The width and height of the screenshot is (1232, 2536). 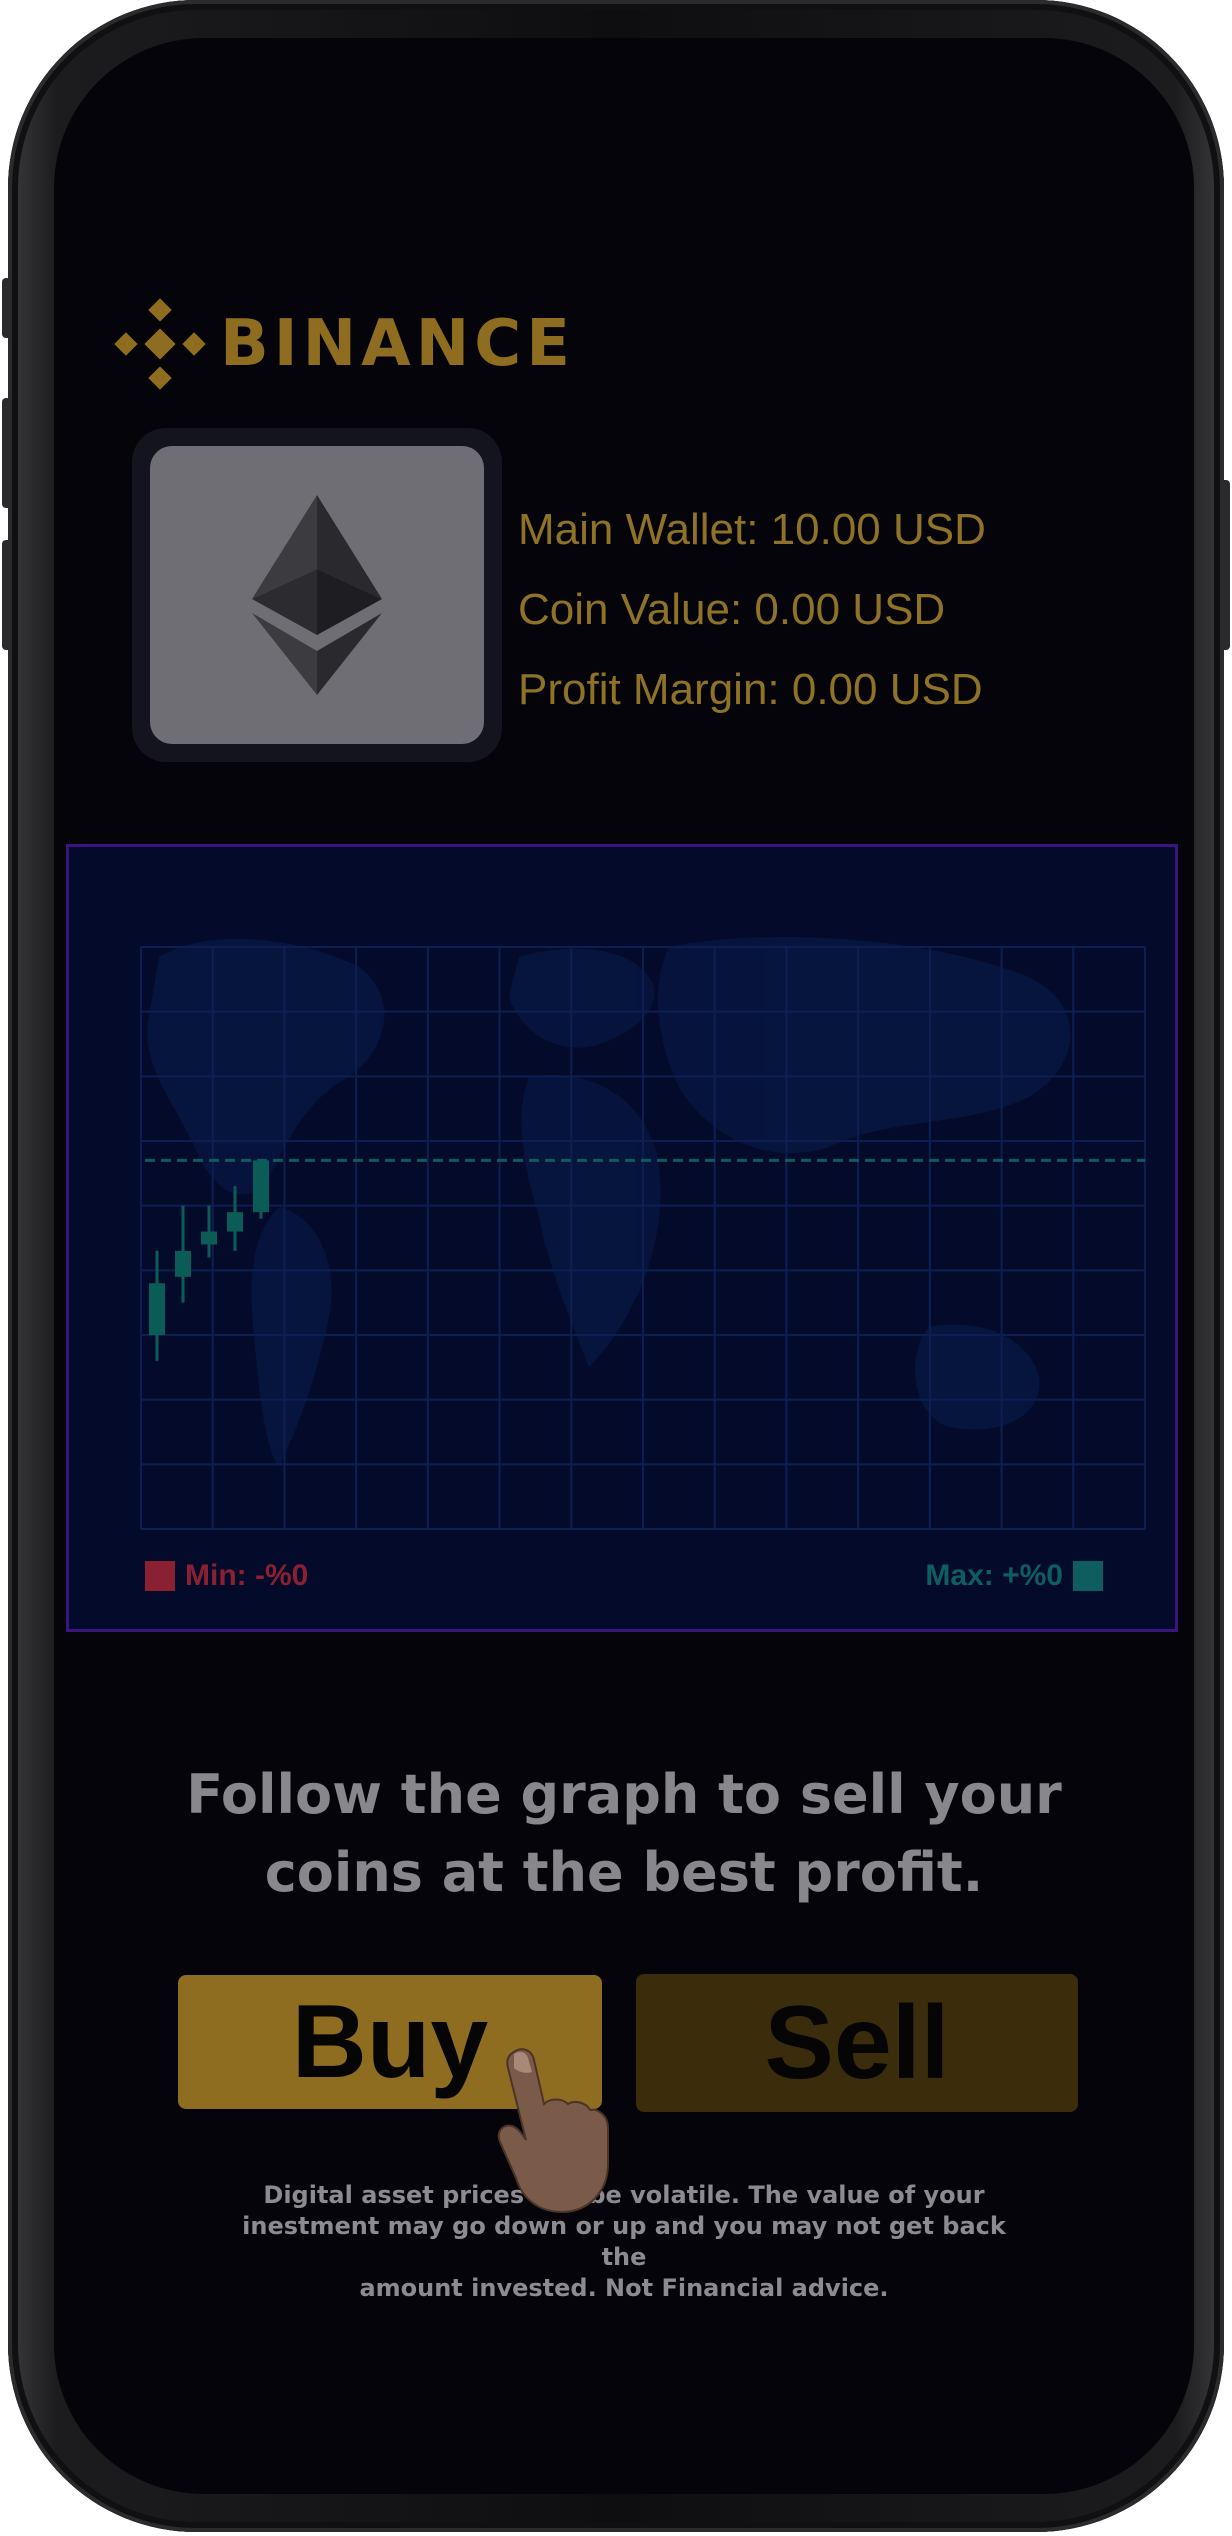 I want to click on profit-margin-text: Profit Margin: 0.00 USD, so click(x=750, y=689).